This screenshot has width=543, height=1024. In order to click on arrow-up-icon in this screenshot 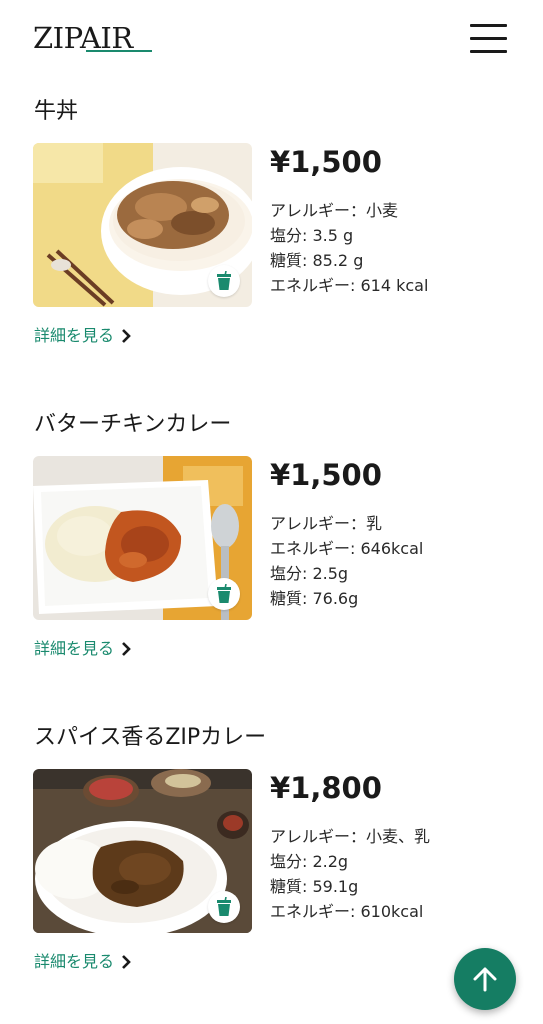, I will do `click(485, 979)`.